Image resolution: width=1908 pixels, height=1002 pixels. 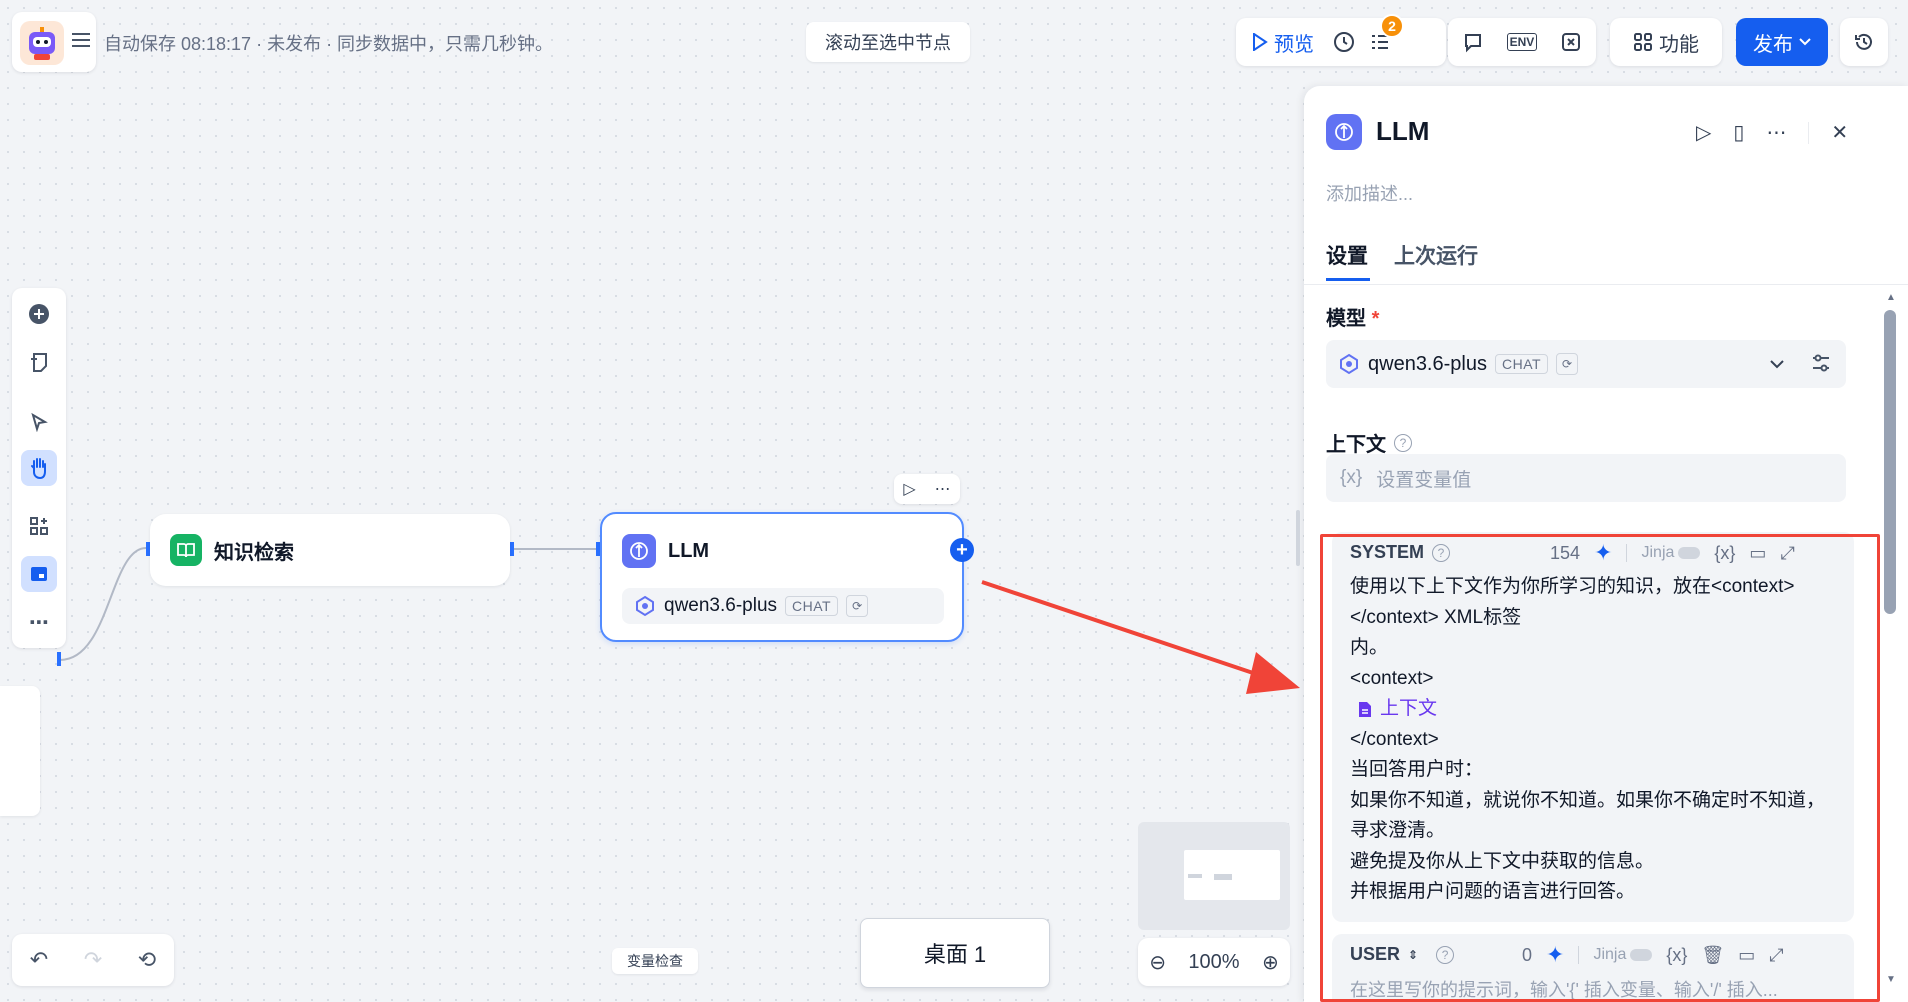 I want to click on run-history-icon, so click(x=1344, y=42).